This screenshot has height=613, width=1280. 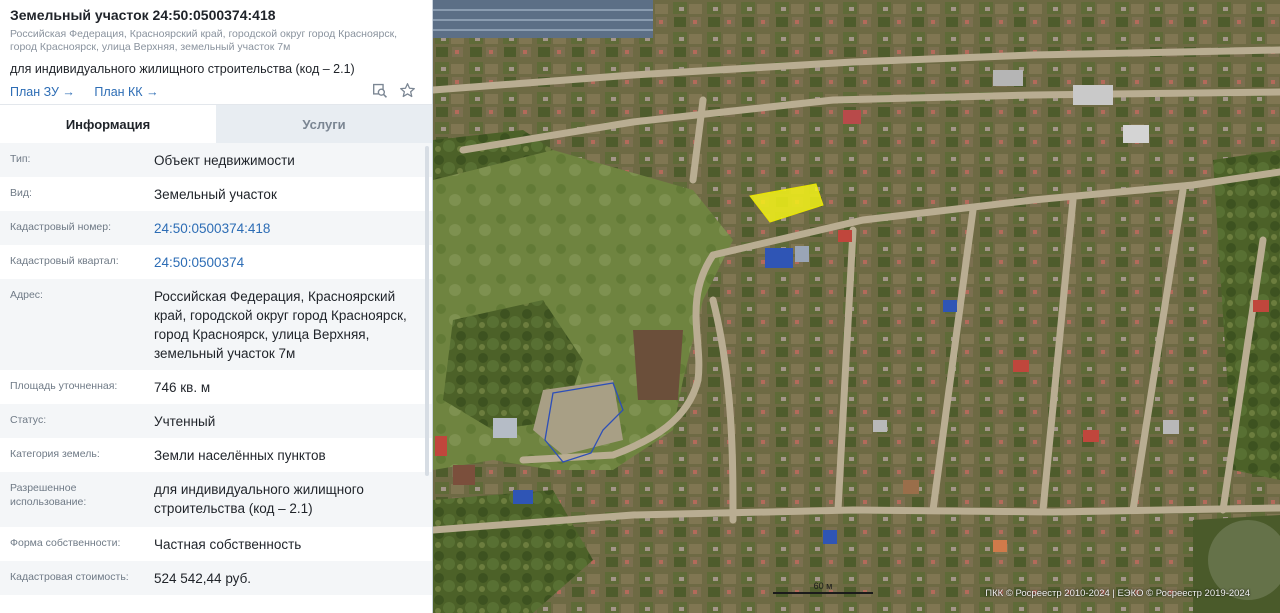 I want to click on row-key: Разрешенное использование:, so click(x=48, y=495).